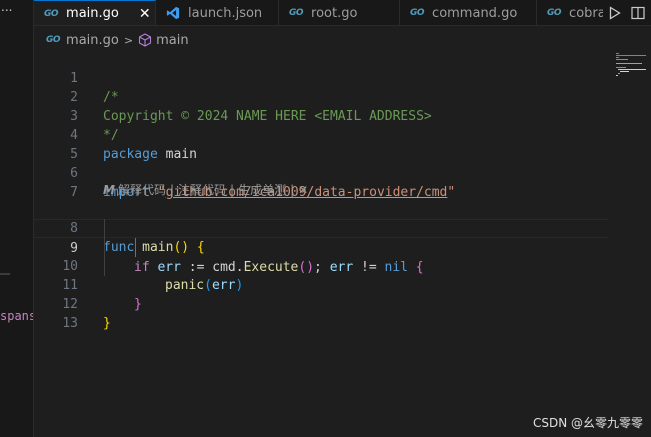 This screenshot has height=437, width=651. I want to click on editor-actions, so click(627, 12).